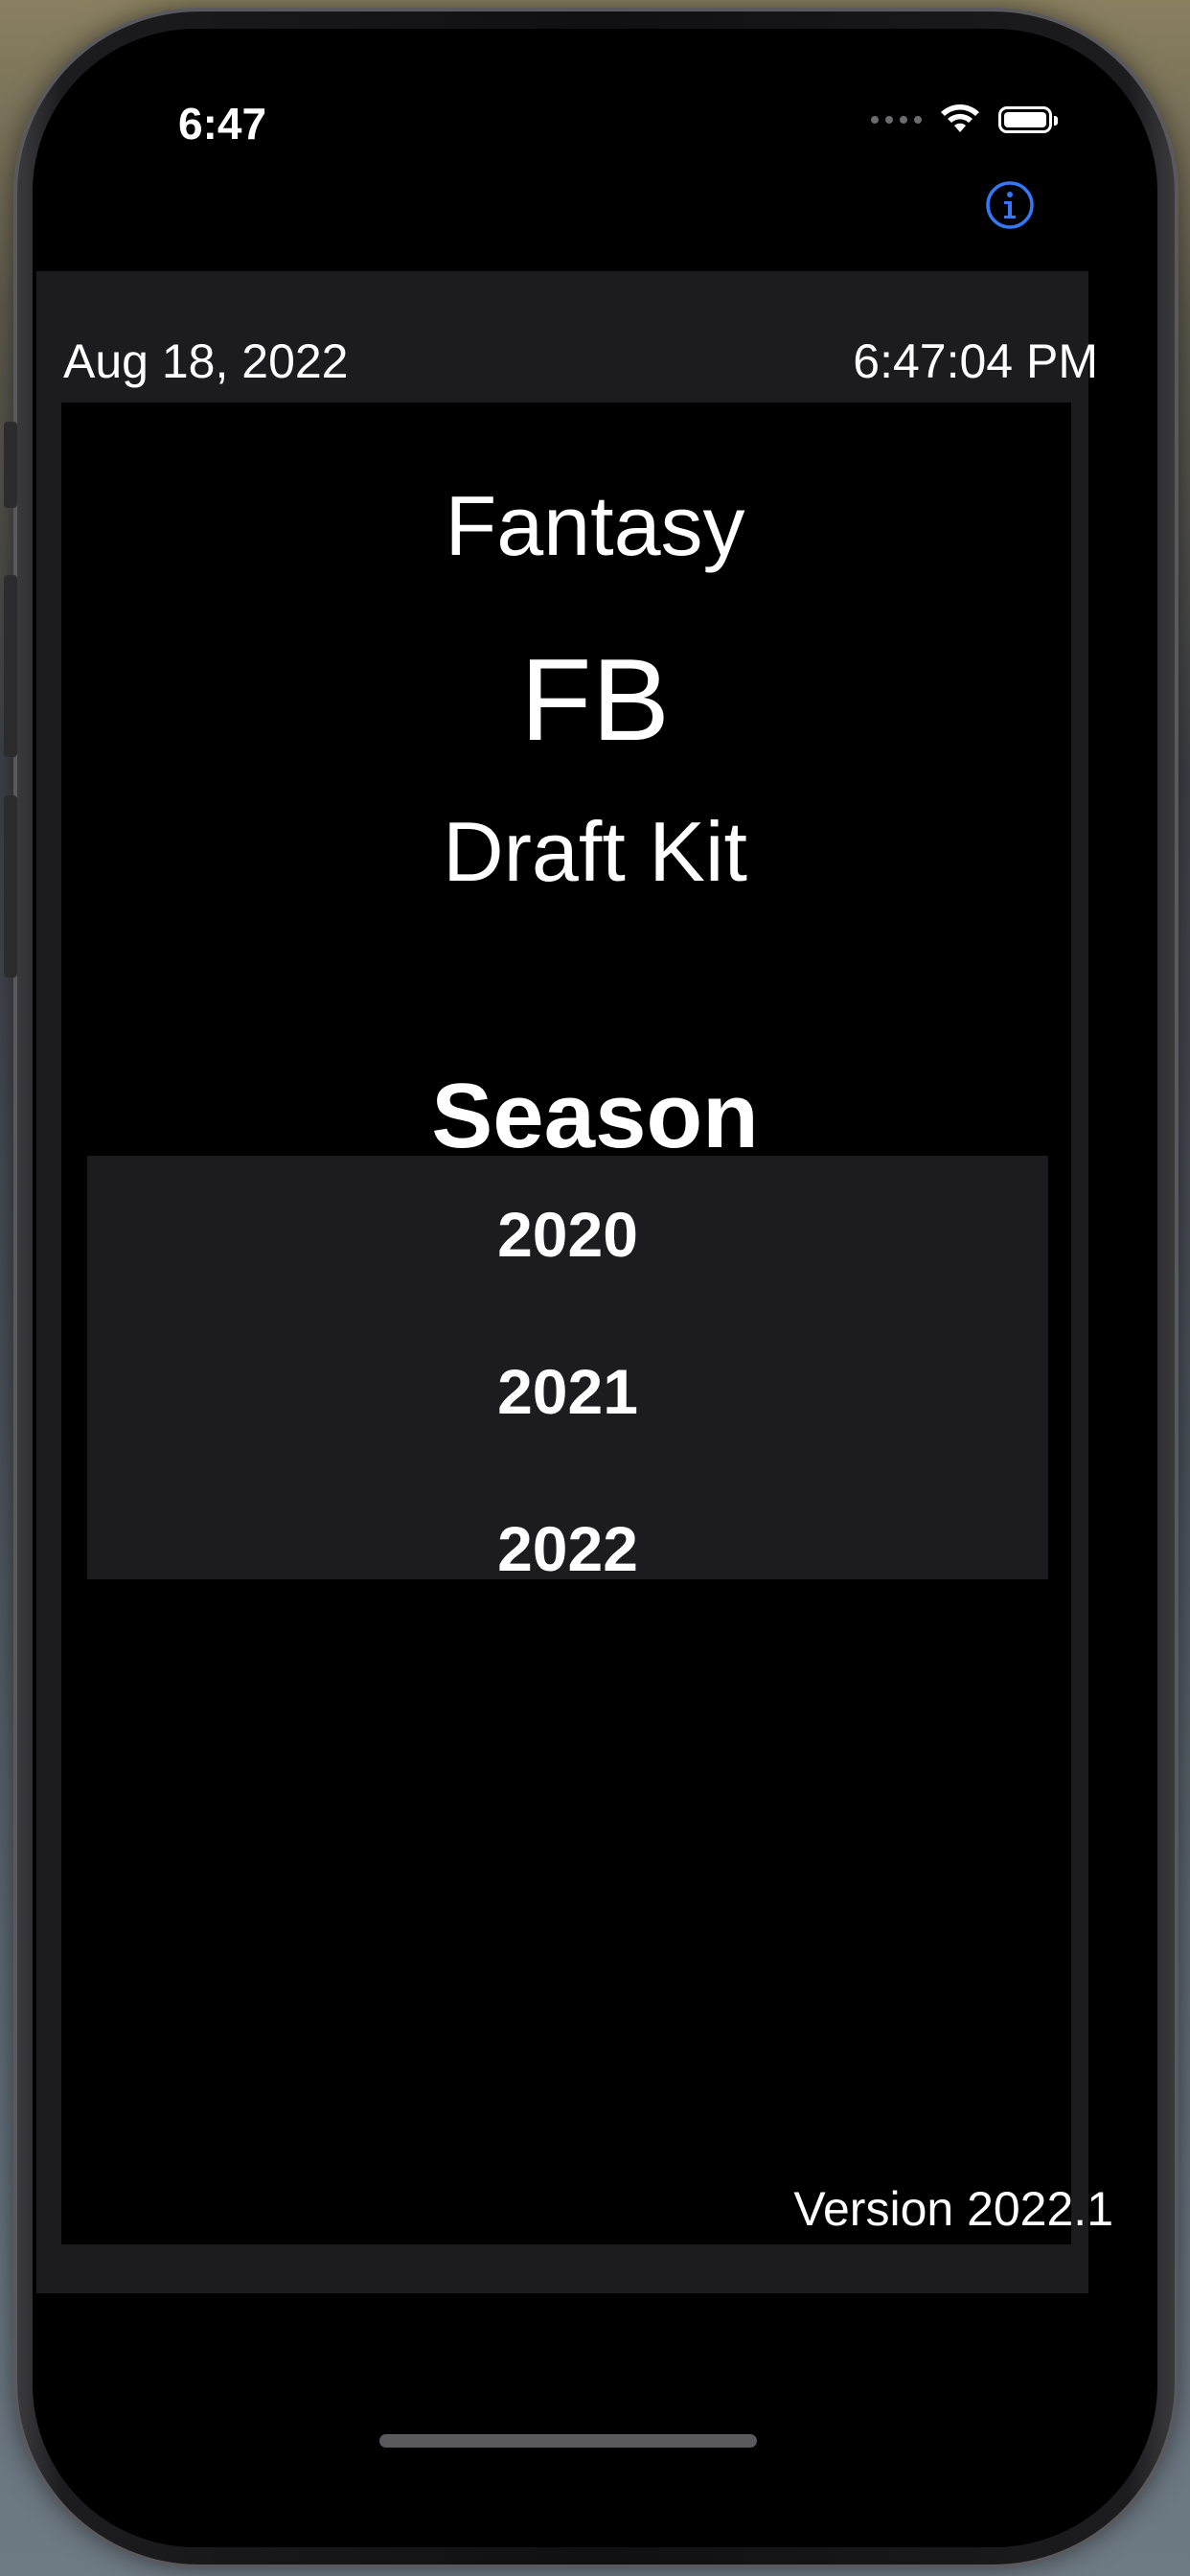 The image size is (1190, 2576). Describe the element at coordinates (976, 361) in the screenshot. I see `current-time: 6:47:04 PM` at that location.